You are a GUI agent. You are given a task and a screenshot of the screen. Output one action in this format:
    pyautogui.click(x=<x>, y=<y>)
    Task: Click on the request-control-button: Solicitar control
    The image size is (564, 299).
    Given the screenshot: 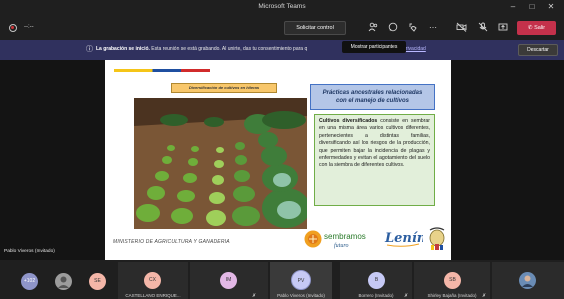 What is the action you would take?
    pyautogui.click(x=315, y=28)
    